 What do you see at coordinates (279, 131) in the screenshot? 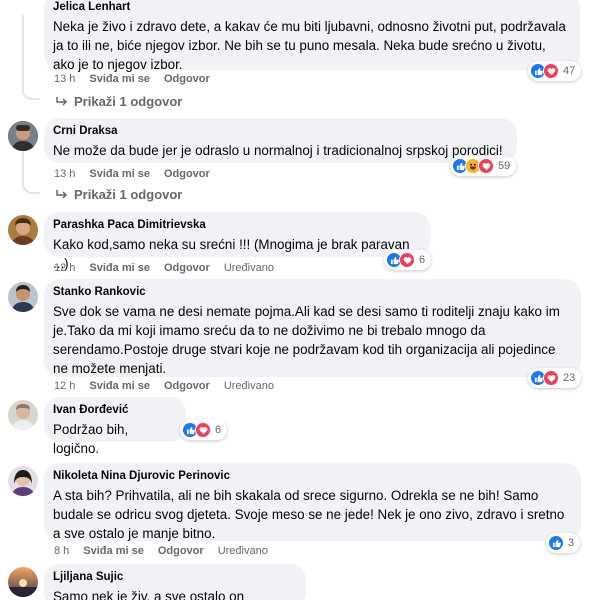
I see `comment-author: Crni Draksa` at bounding box center [279, 131].